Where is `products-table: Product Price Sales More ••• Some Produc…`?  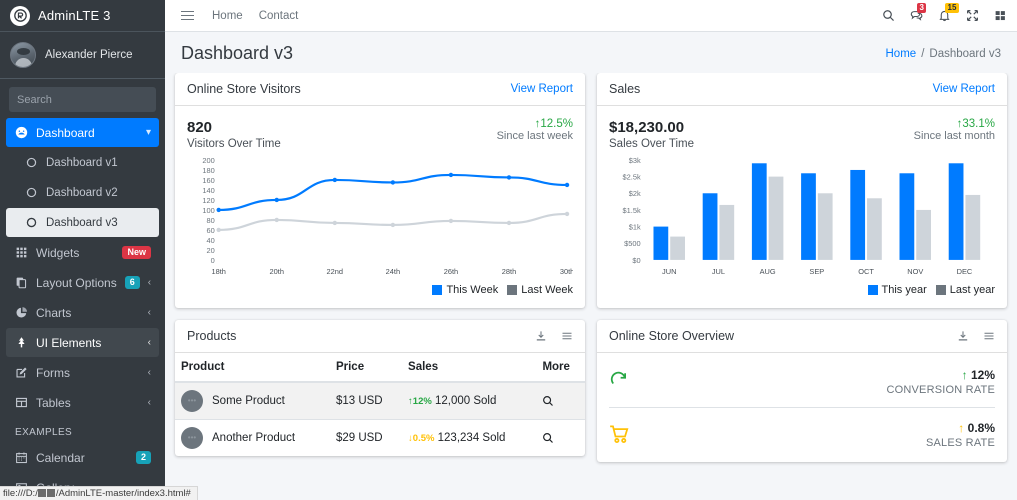
products-table: Product Price Sales More ••• Some Produc… is located at coordinates (380, 404).